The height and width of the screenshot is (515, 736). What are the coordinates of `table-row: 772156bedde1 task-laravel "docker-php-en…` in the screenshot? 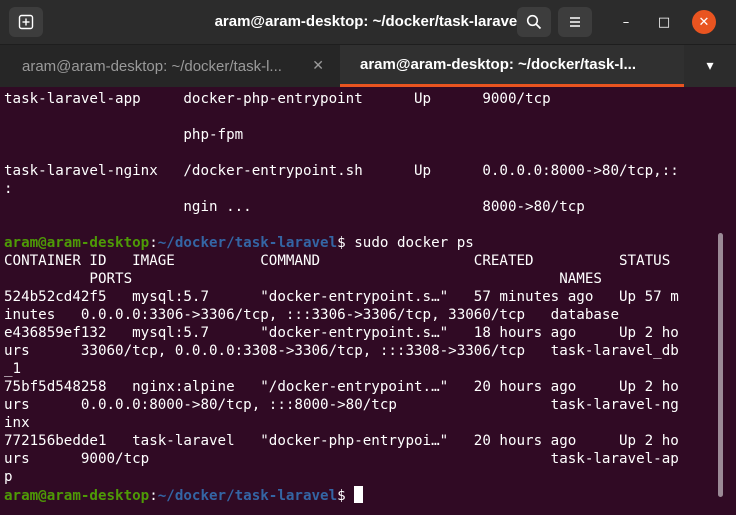 It's located at (341, 441).